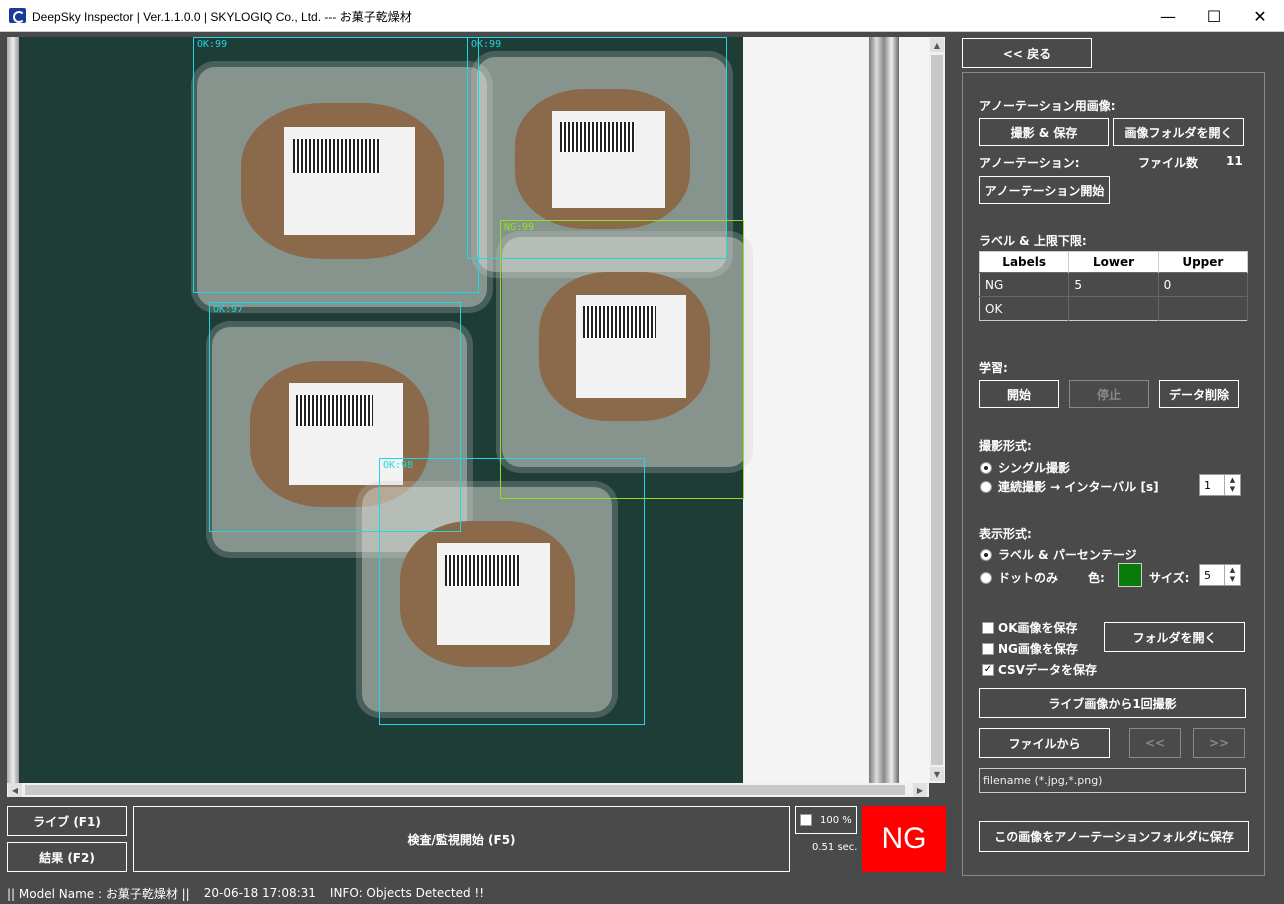 The image size is (1284, 904). Describe the element at coordinates (1219, 743) in the screenshot. I see `next-image-button: >>` at that location.